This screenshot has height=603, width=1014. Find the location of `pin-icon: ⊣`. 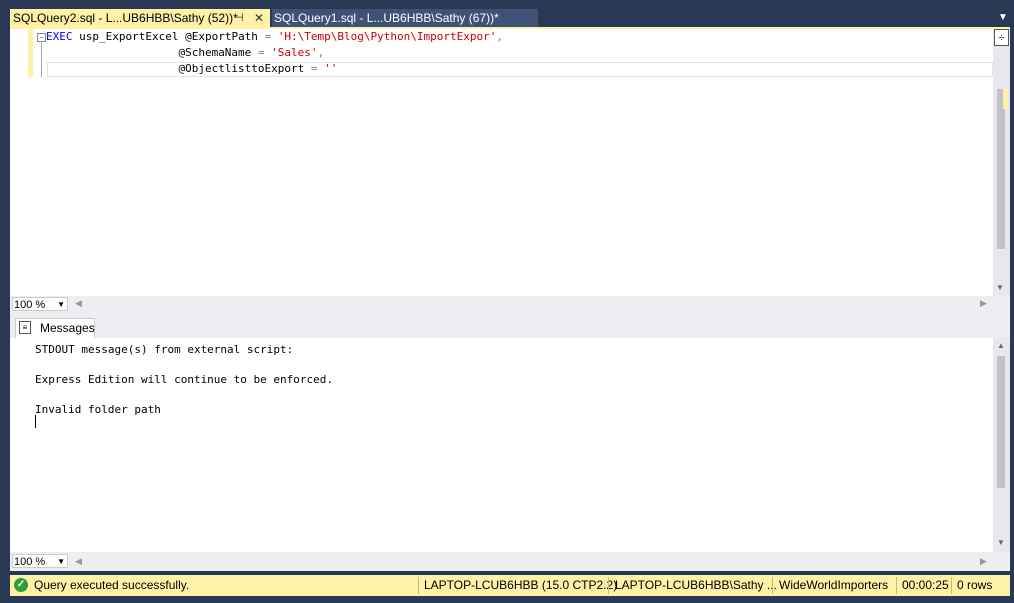

pin-icon: ⊣ is located at coordinates (239, 18).